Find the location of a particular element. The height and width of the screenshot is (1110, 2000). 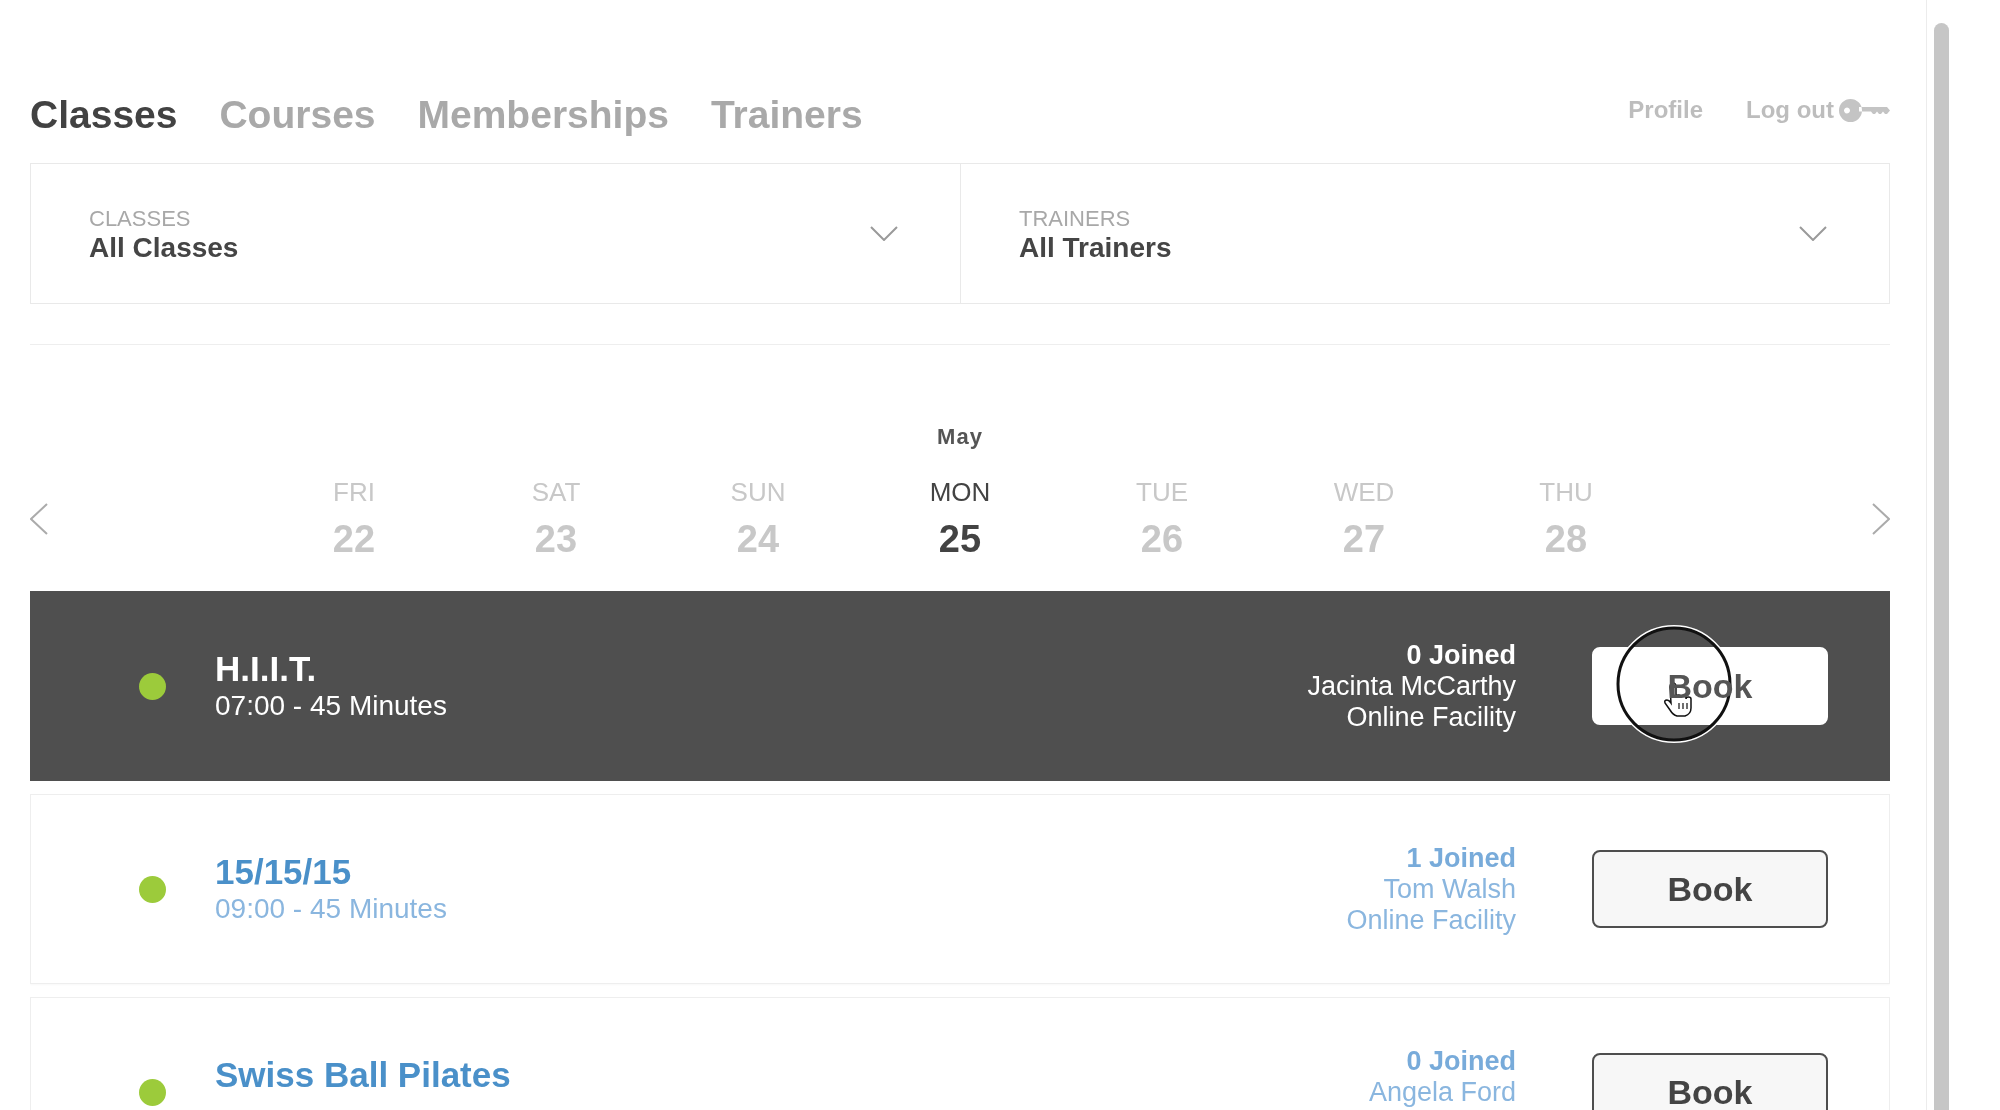

nav-tab: Courses is located at coordinates (297, 115).